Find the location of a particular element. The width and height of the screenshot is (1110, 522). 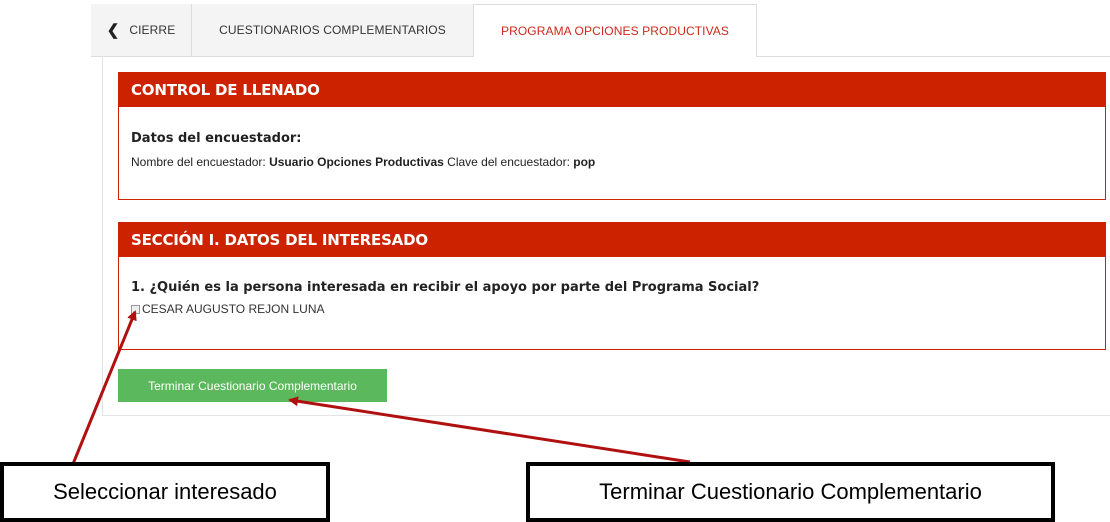

arrow-to-checkbox is located at coordinates (104, 387).